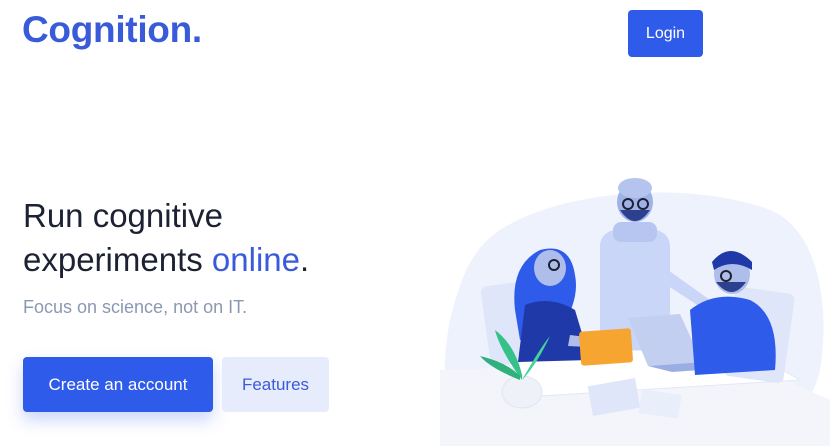 The width and height of the screenshot is (830, 446). What do you see at coordinates (275, 384) in the screenshot?
I see `features-button: Features` at bounding box center [275, 384].